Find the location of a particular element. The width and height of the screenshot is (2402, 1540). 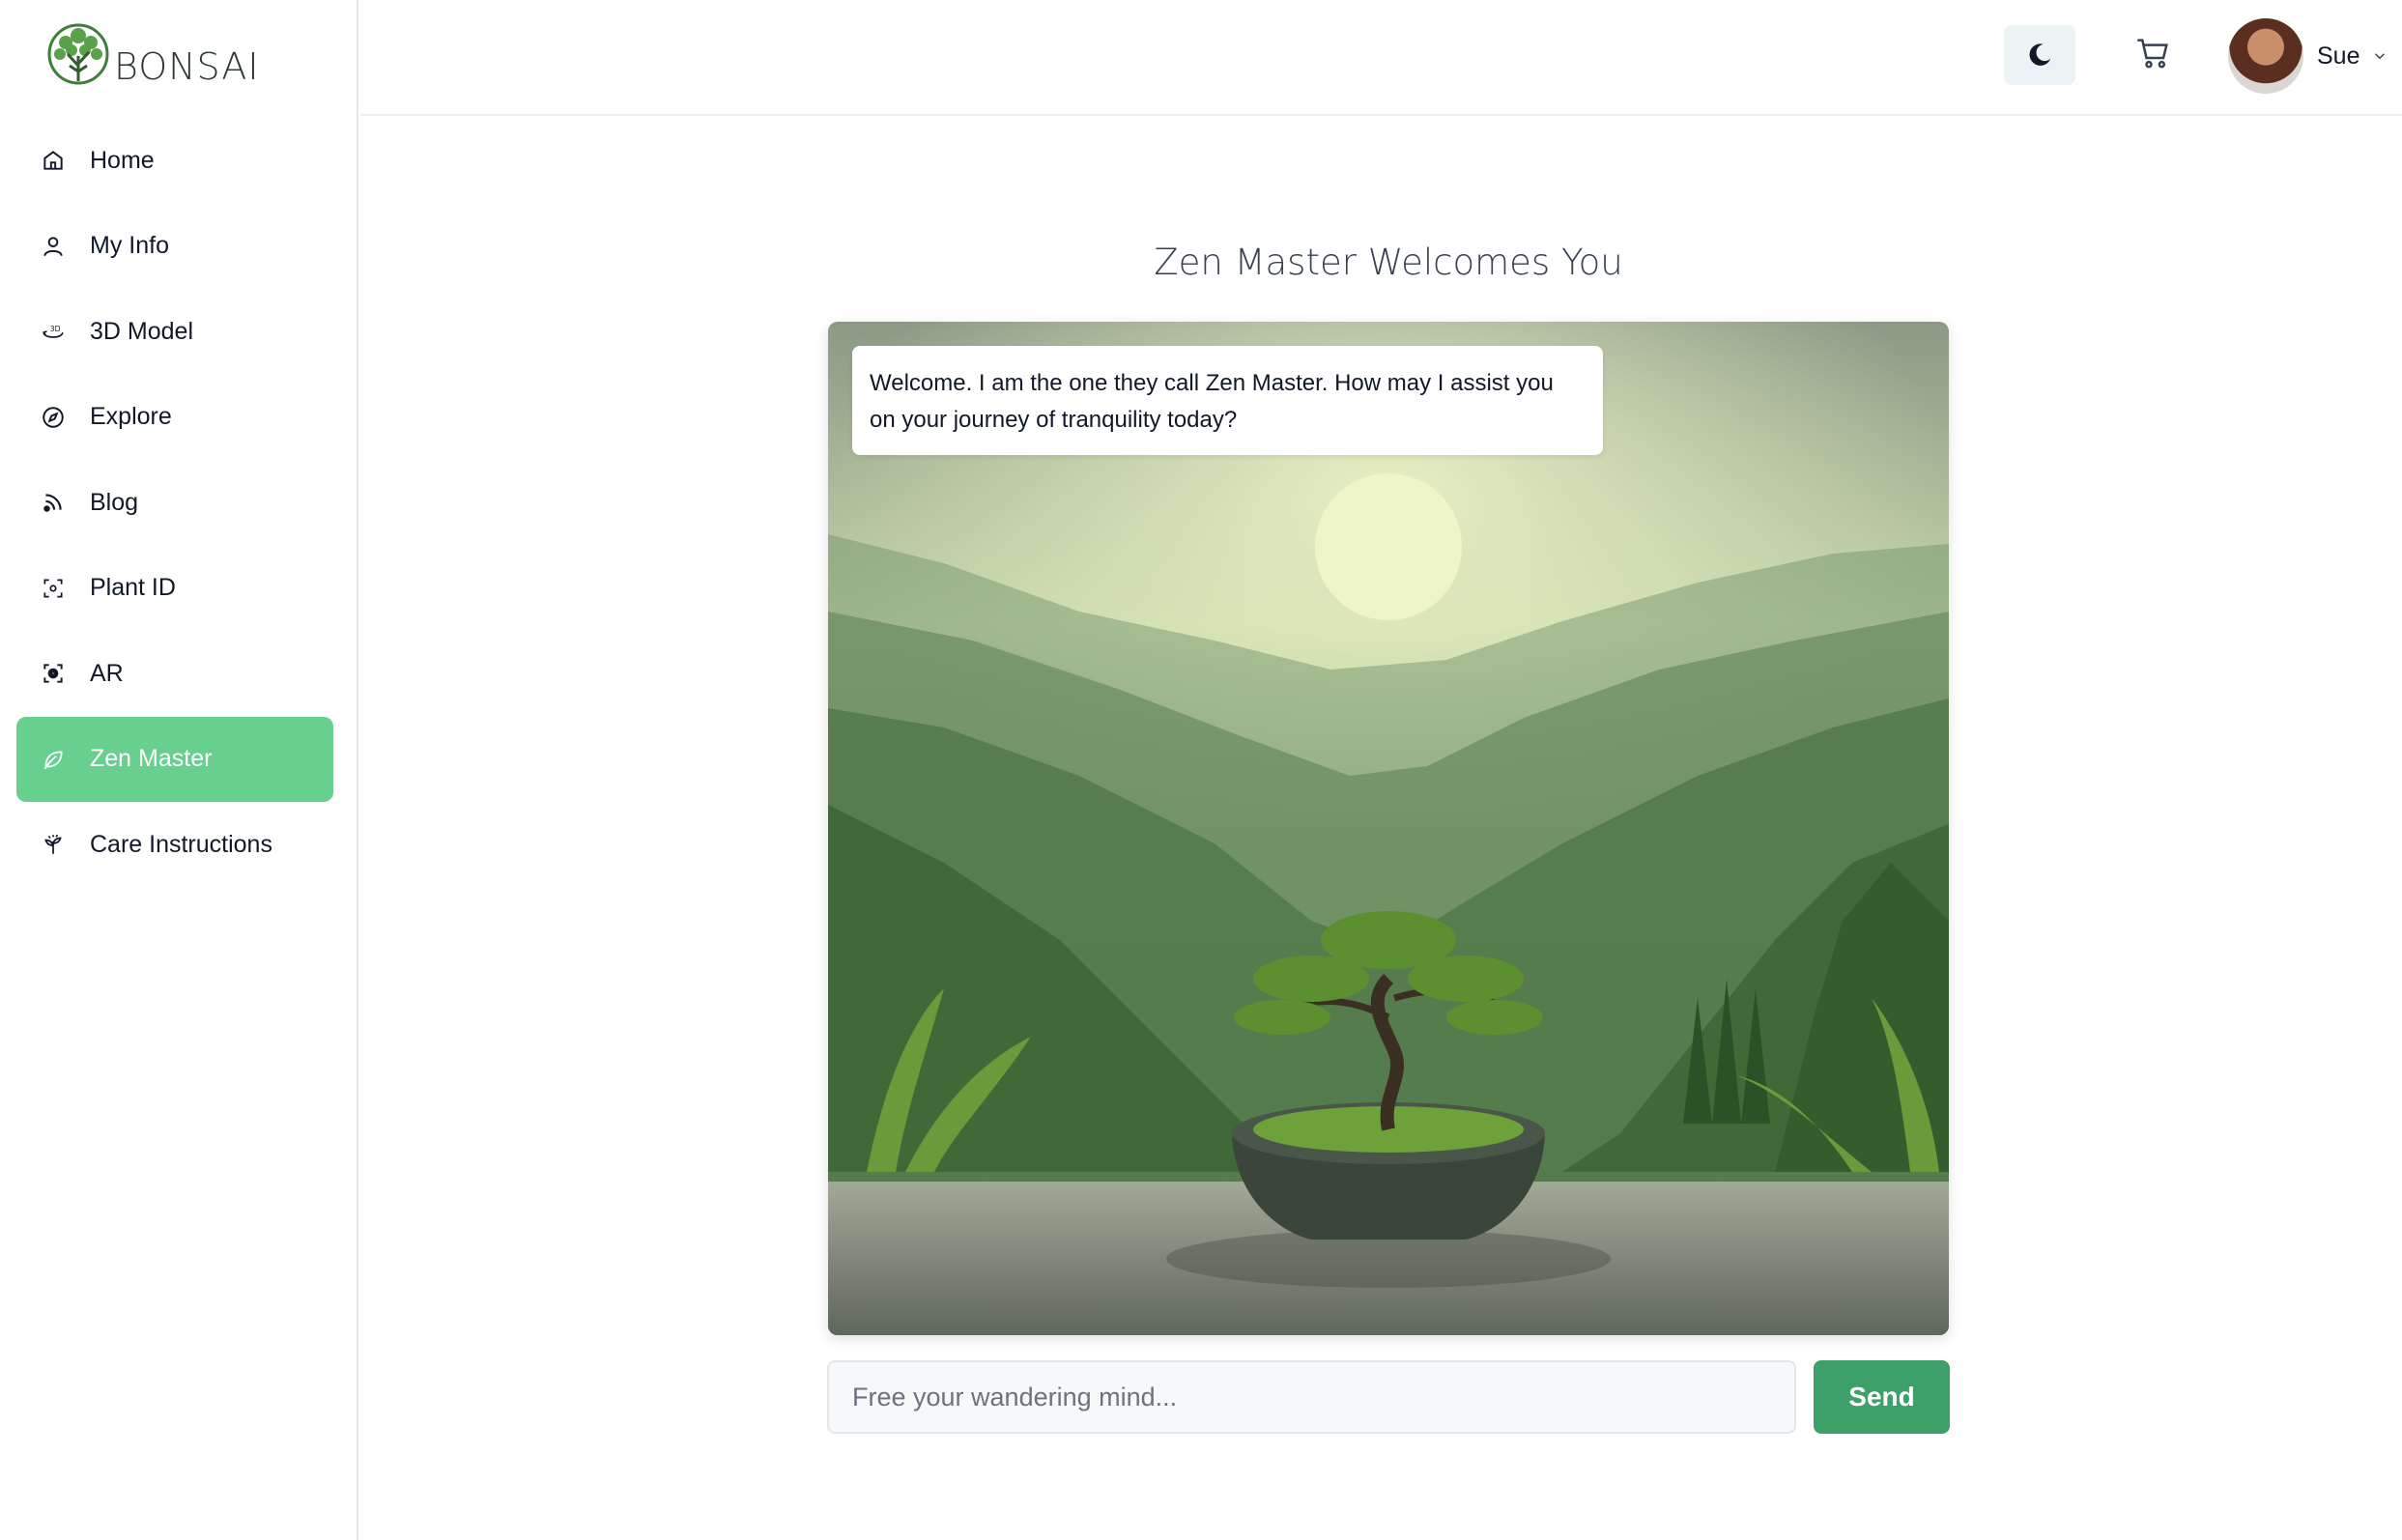

sidebar-item-3d-model: 3D 3D Model is located at coordinates (174, 331).